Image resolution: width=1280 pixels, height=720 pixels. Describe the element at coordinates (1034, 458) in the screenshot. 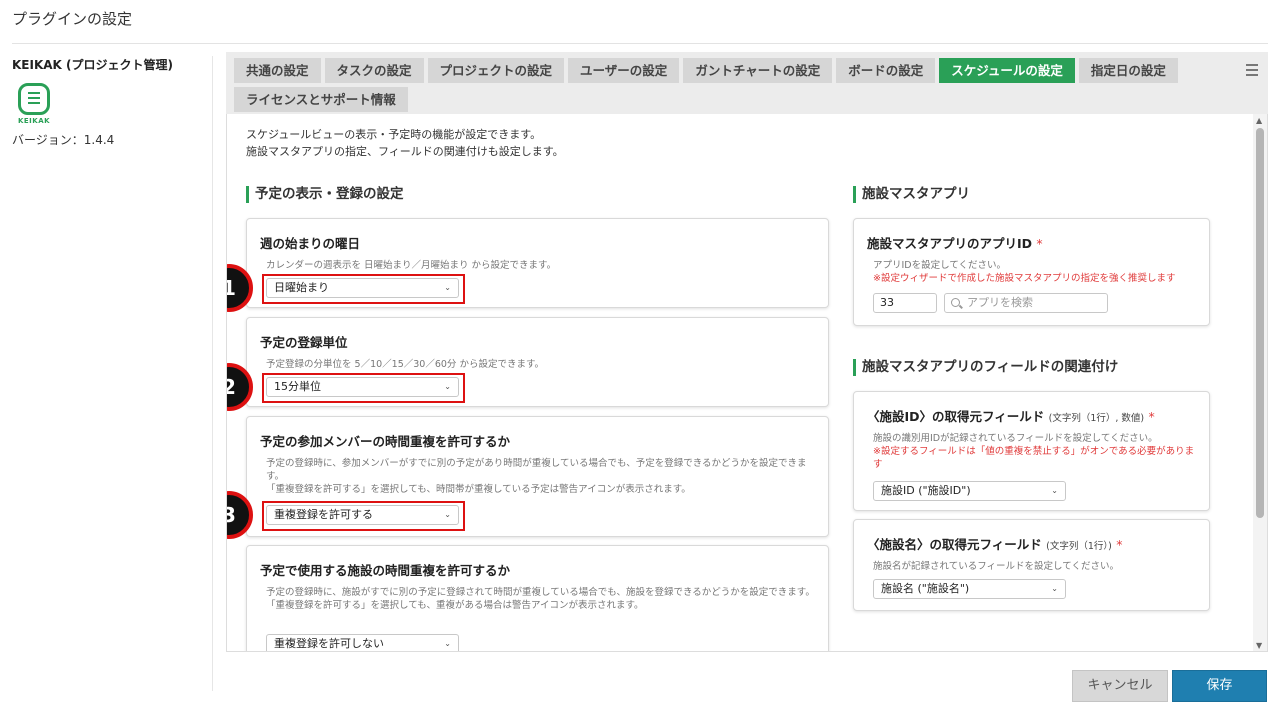

I see `warning-text: ※設定するフィールドは「値の重複を禁止する」がオンである必要があります` at that location.